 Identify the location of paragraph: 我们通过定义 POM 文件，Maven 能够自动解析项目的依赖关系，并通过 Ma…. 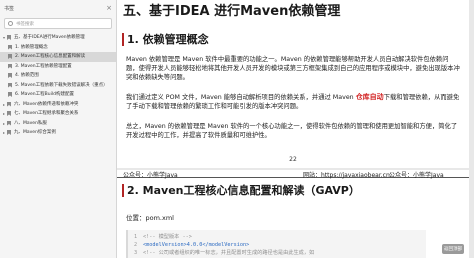
(293, 102).